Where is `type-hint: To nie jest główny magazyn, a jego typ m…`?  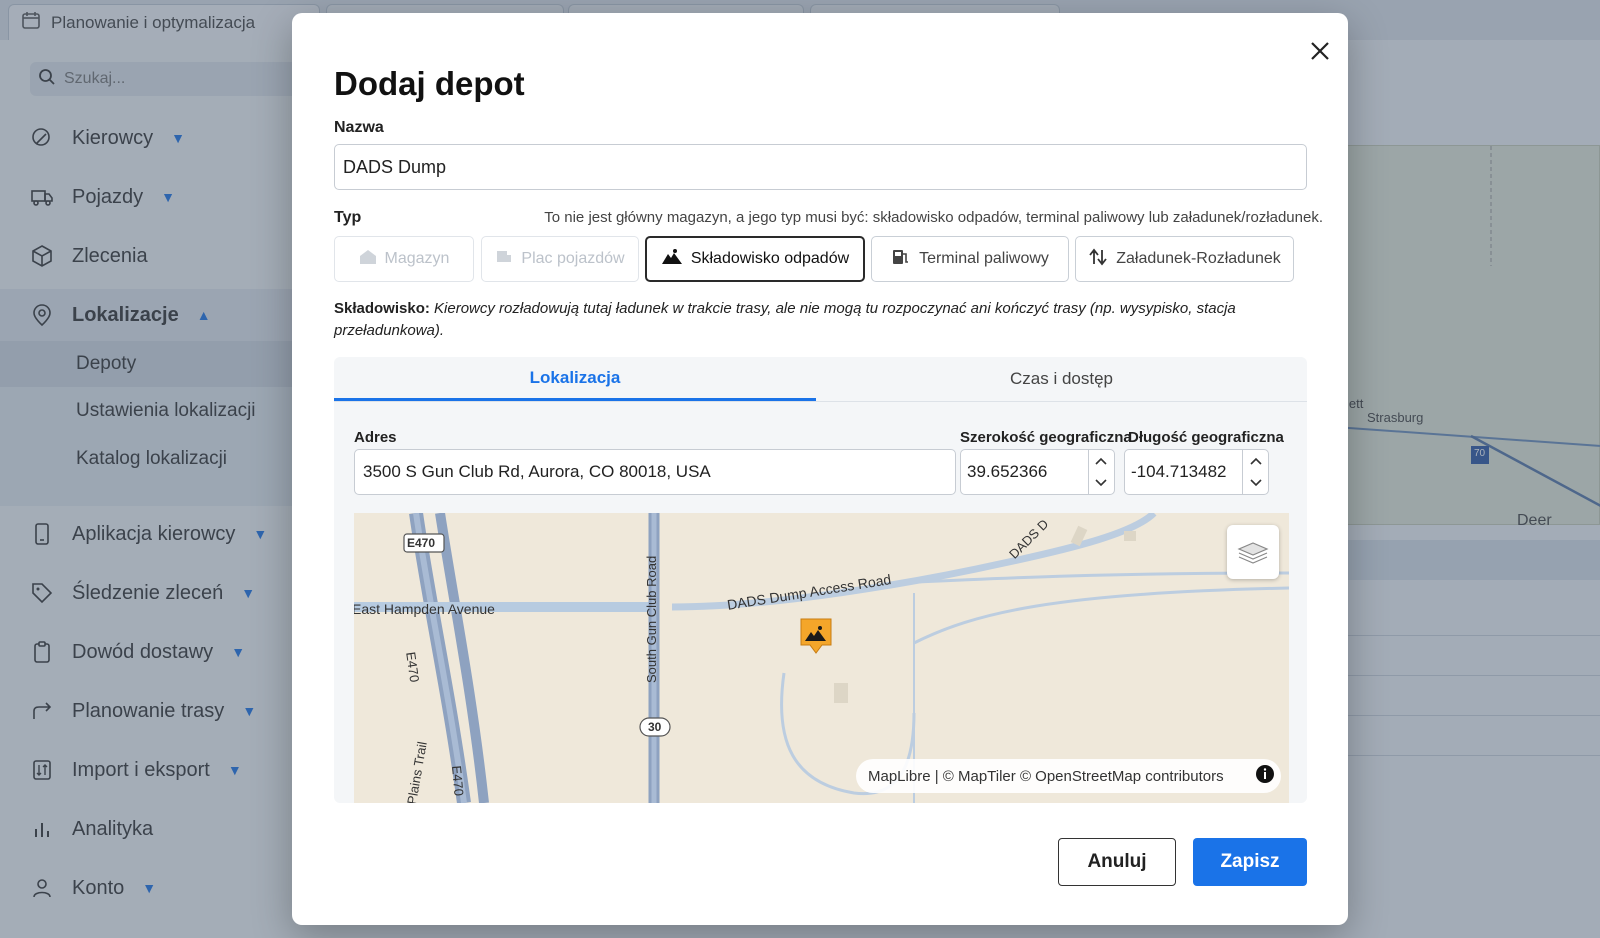 type-hint: To nie jest główny magazyn, a jego typ m… is located at coordinates (933, 217).